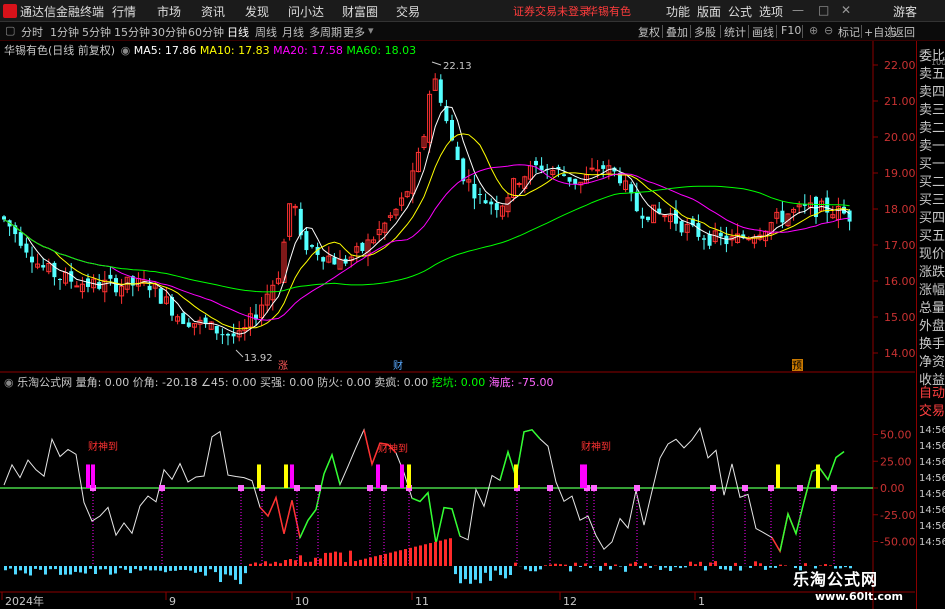  I want to click on side-item: 卖一, so click(932, 144).